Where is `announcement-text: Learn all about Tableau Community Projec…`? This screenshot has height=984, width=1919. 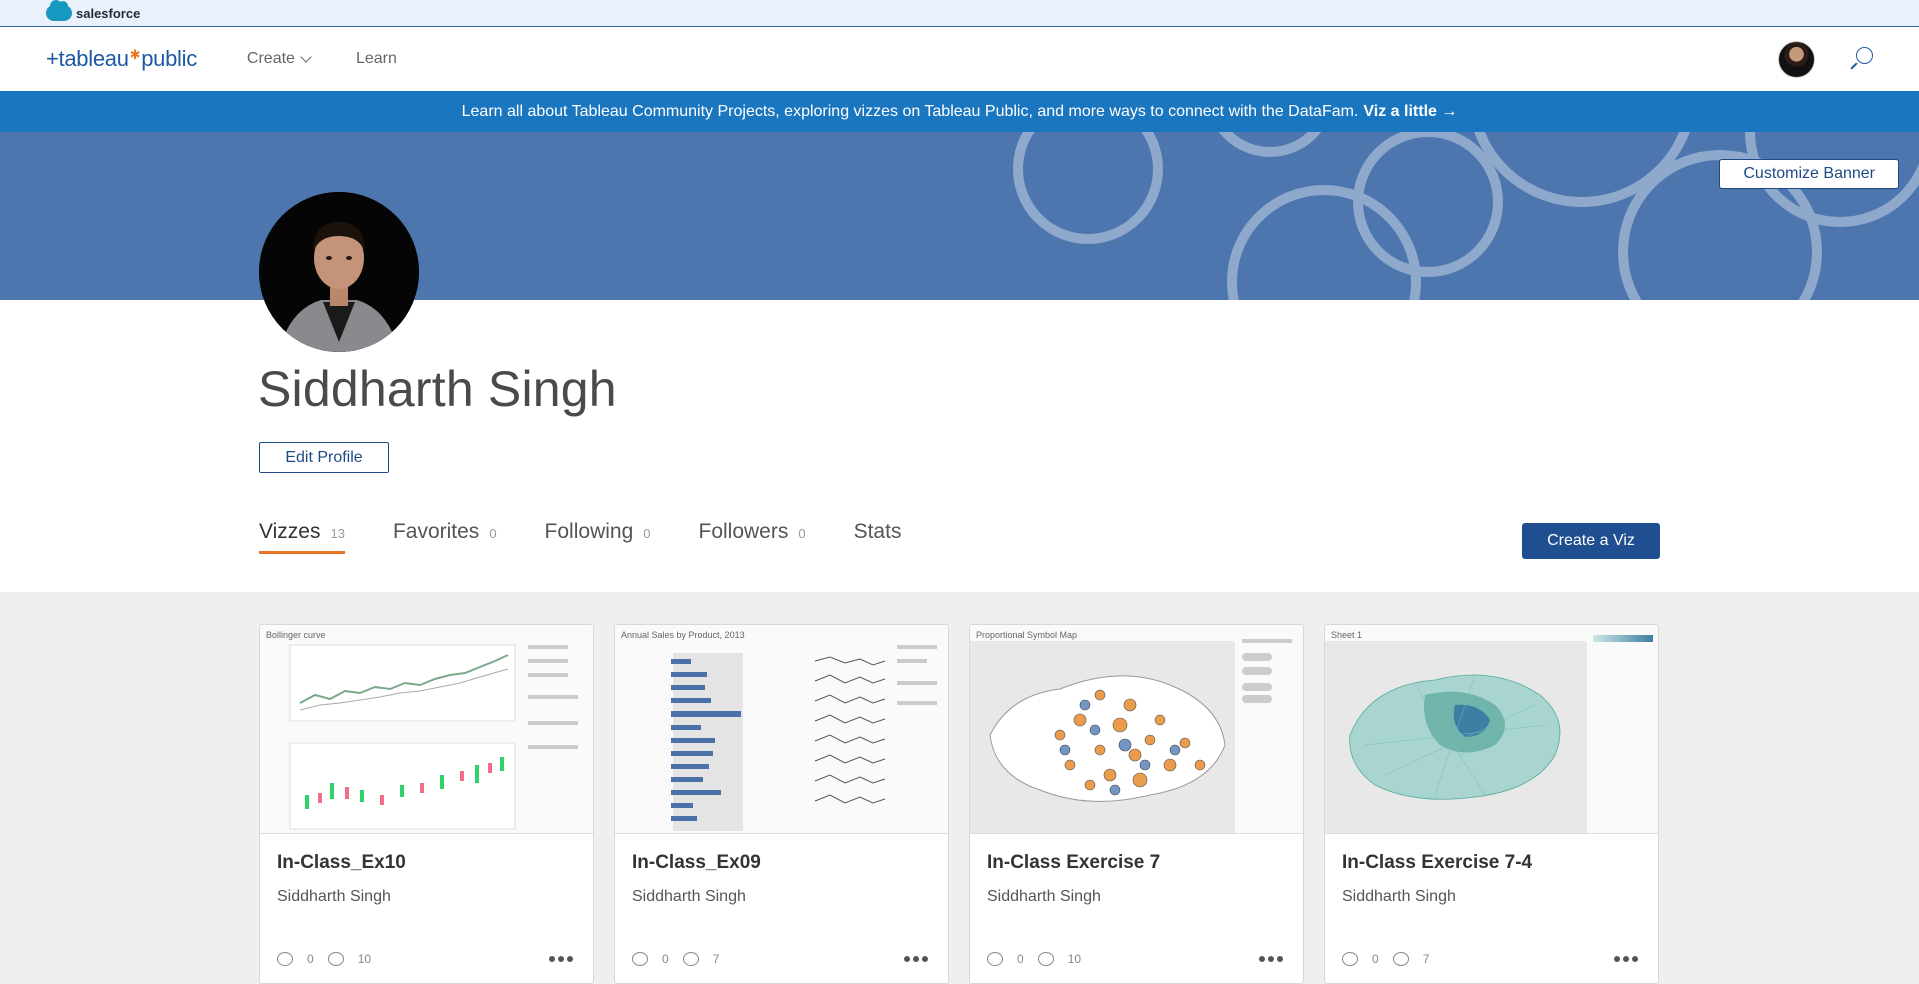
announcement-text: Learn all about Tableau Community Projec… is located at coordinates (910, 111).